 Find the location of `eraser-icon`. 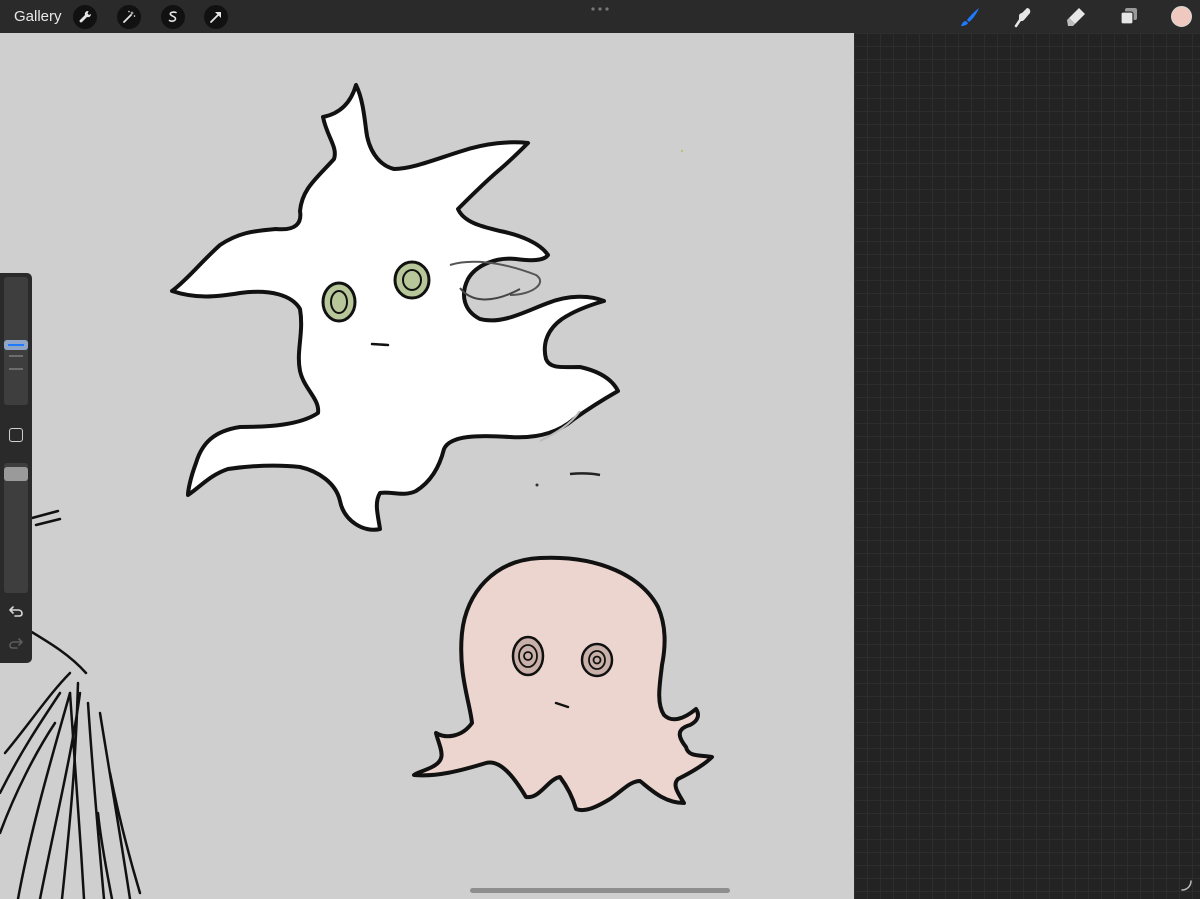

eraser-icon is located at coordinates (1076, 17).